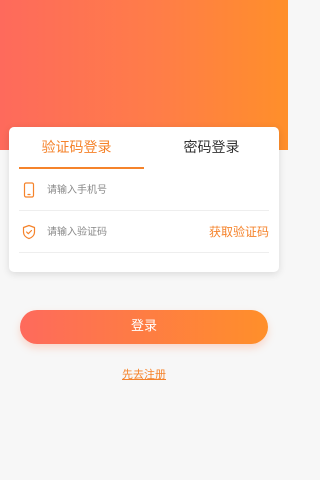 This screenshot has height=480, width=320. I want to click on login-button: 登录, so click(144, 327).